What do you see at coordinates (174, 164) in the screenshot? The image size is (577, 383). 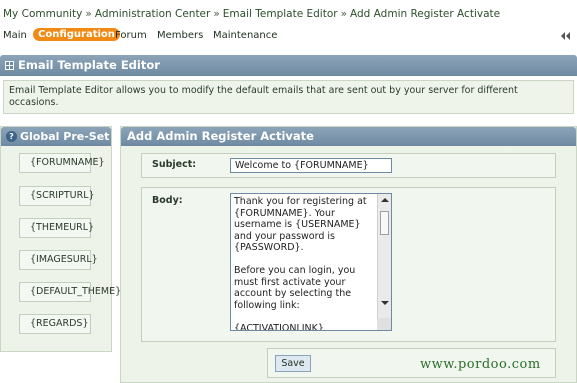 I see `subject-label: Subject:` at bounding box center [174, 164].